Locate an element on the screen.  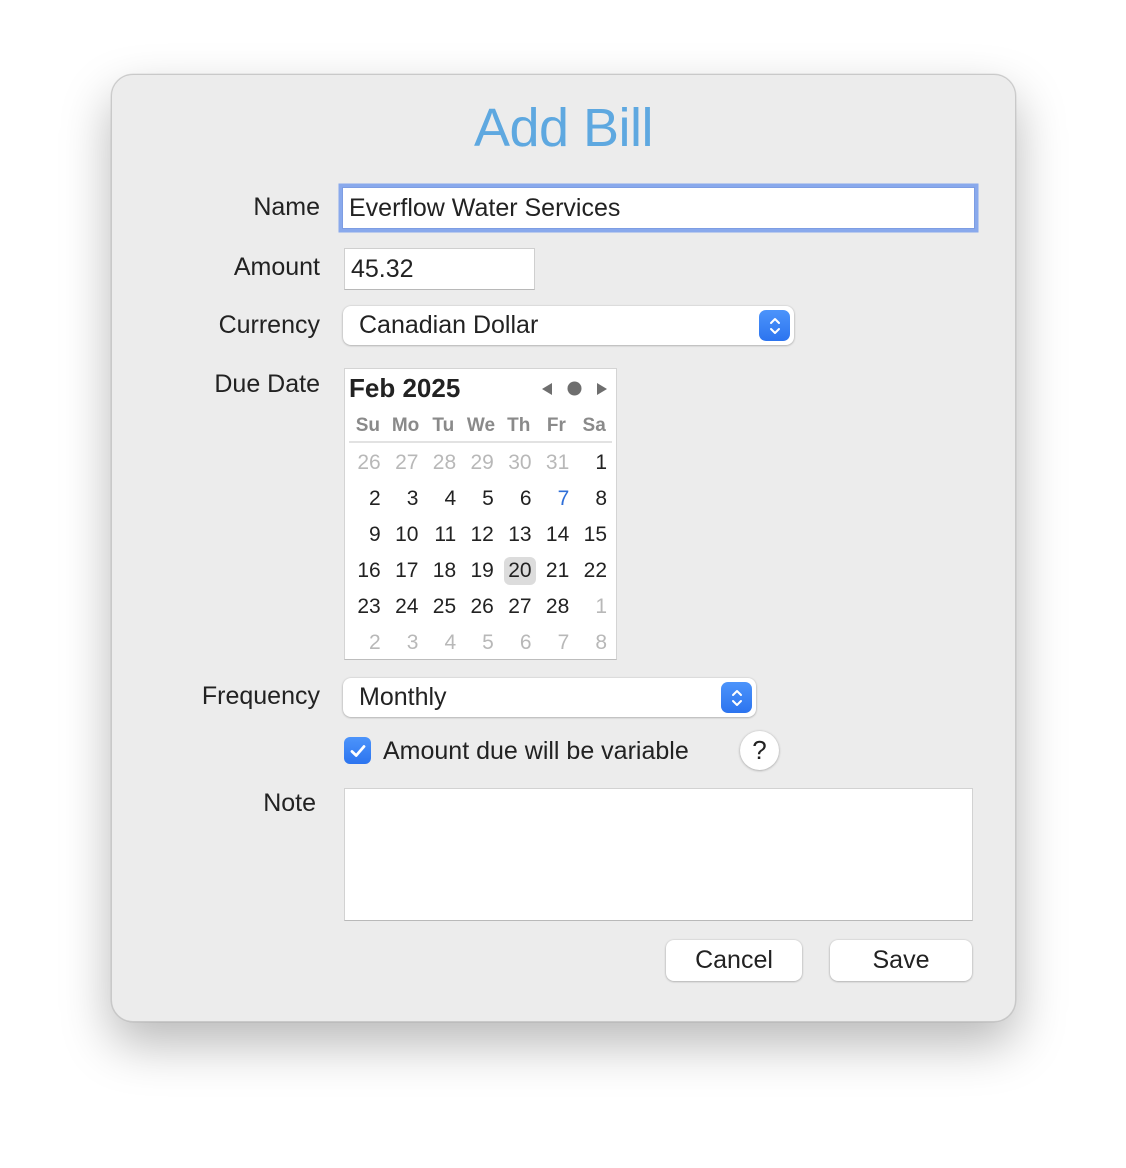
name-value: Everflow Water Services is located at coordinates (485, 207).